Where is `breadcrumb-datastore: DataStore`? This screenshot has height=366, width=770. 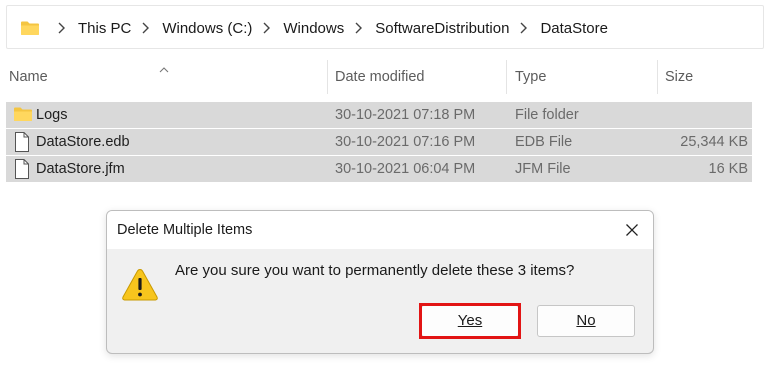
breadcrumb-datastore: DataStore is located at coordinates (574, 28).